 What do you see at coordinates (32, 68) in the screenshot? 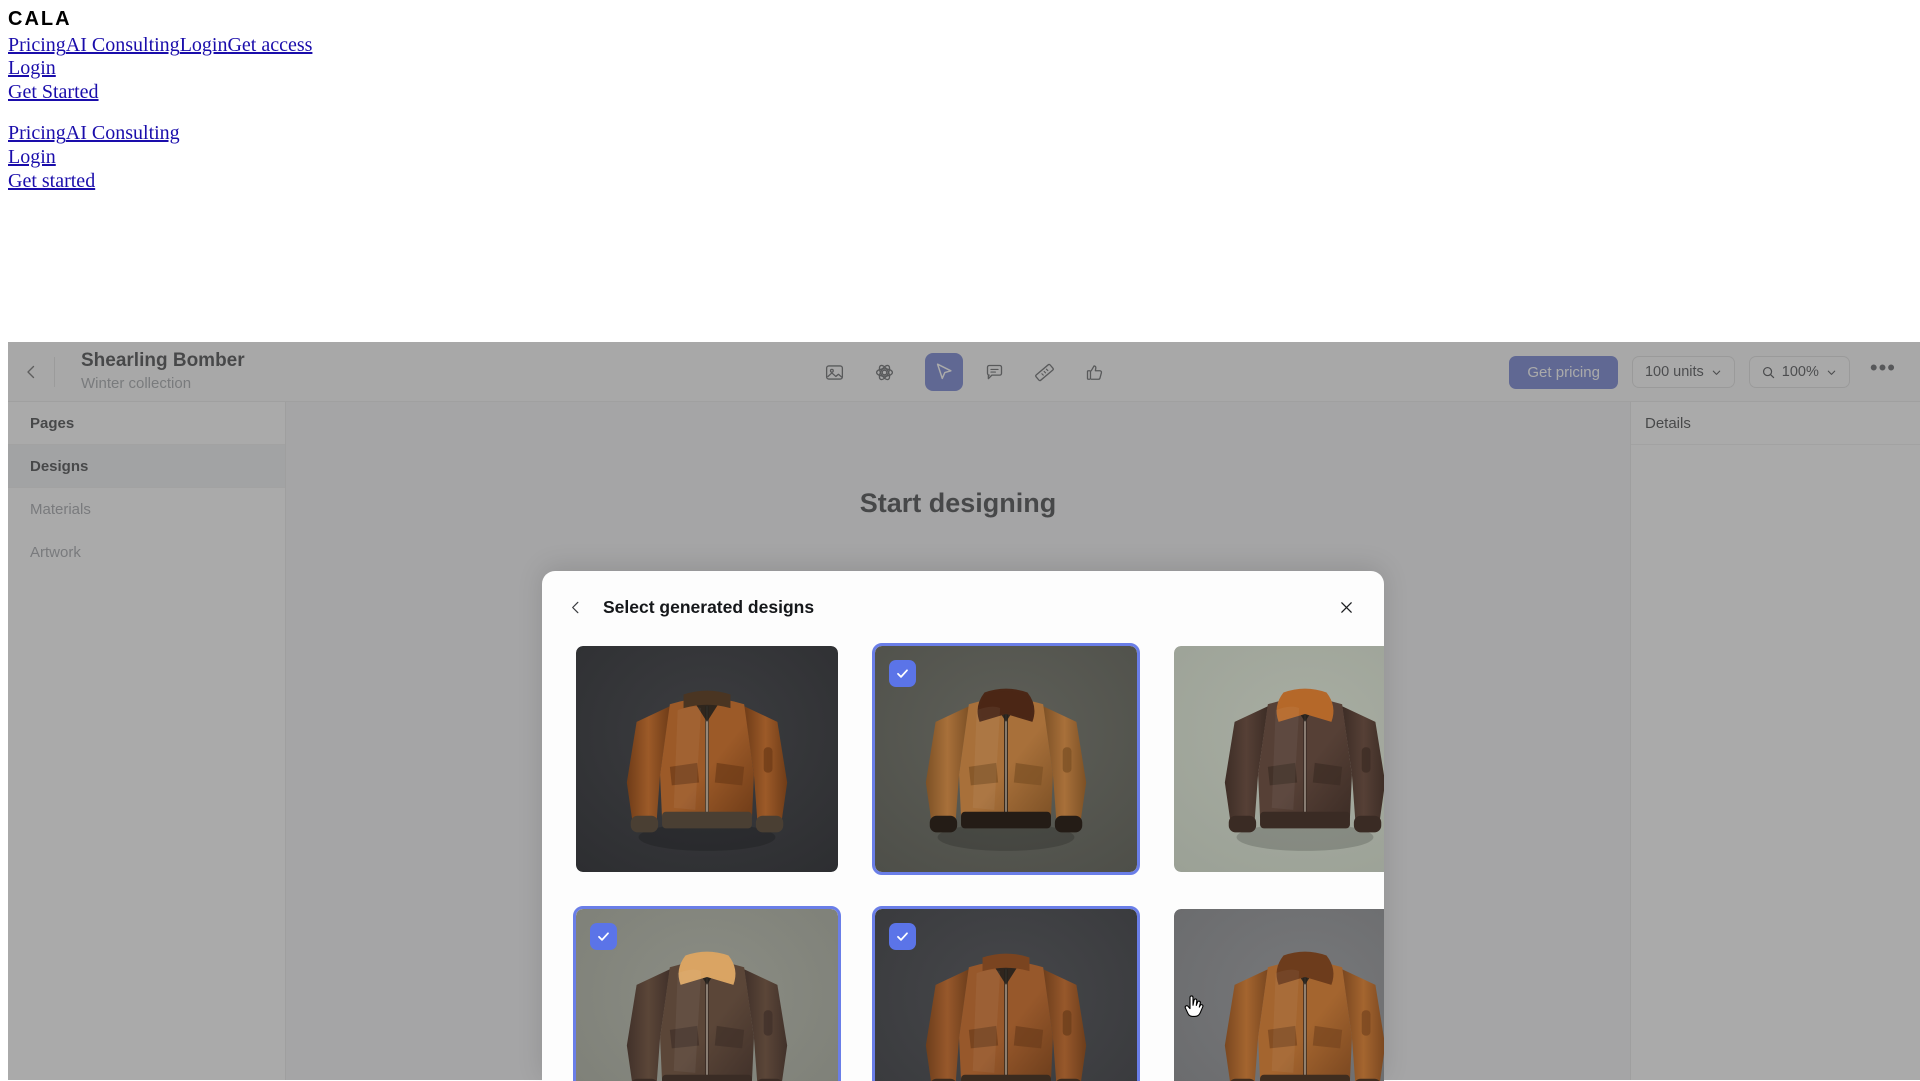
I see `nav-link-login-2: Login` at bounding box center [32, 68].